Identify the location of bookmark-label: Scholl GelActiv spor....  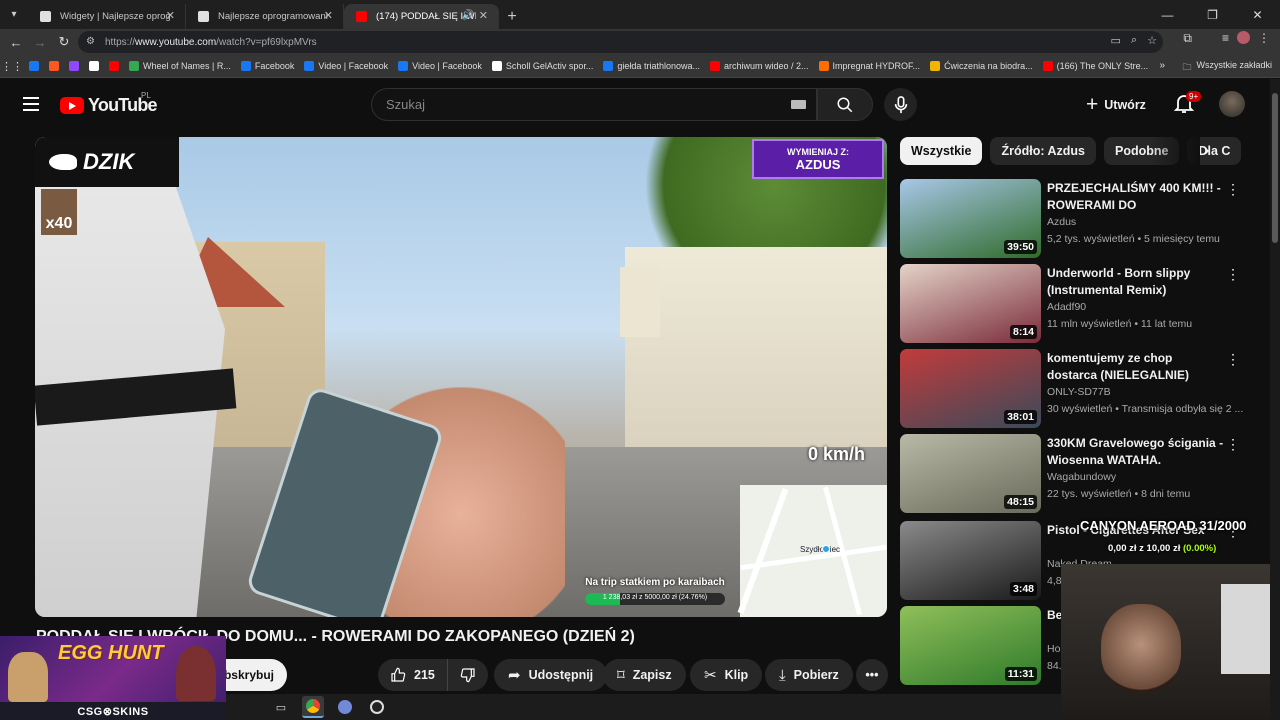
(549, 66).